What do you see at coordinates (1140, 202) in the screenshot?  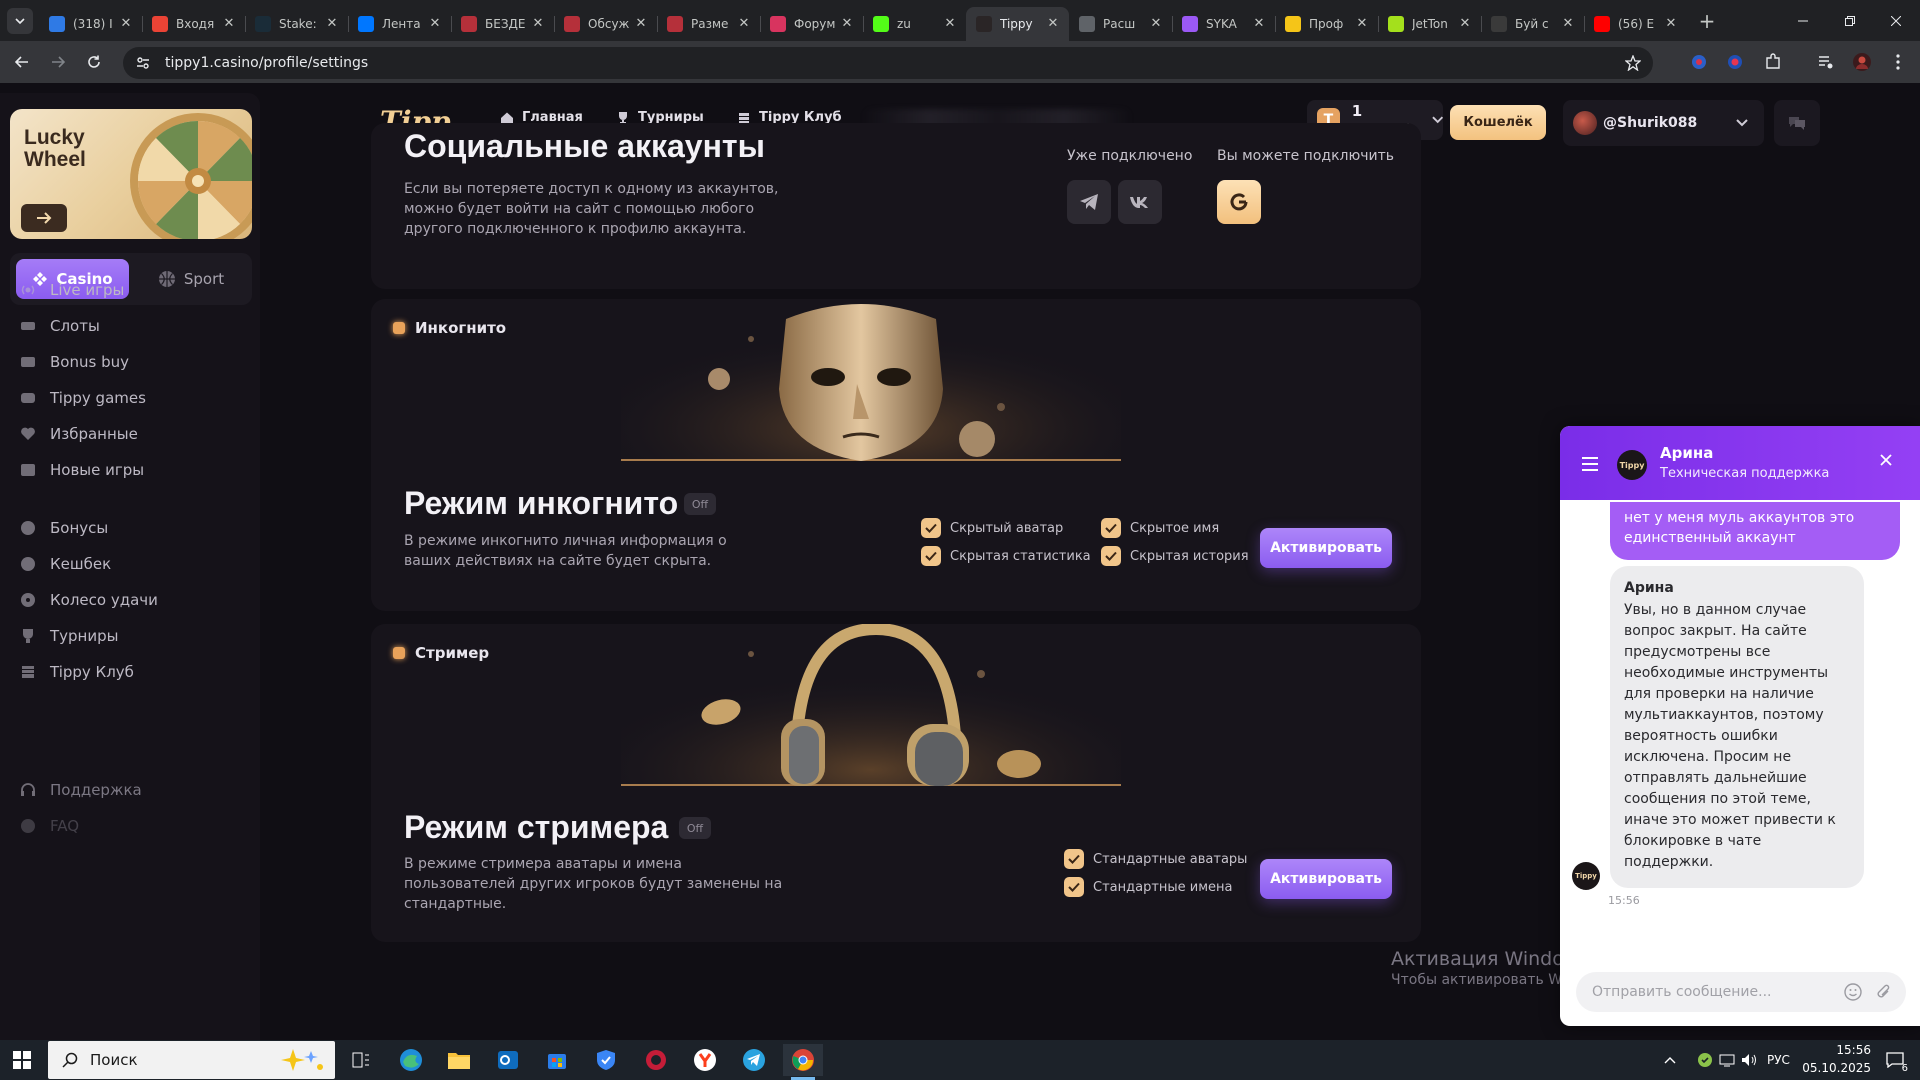 I see `vk-connected-button` at bounding box center [1140, 202].